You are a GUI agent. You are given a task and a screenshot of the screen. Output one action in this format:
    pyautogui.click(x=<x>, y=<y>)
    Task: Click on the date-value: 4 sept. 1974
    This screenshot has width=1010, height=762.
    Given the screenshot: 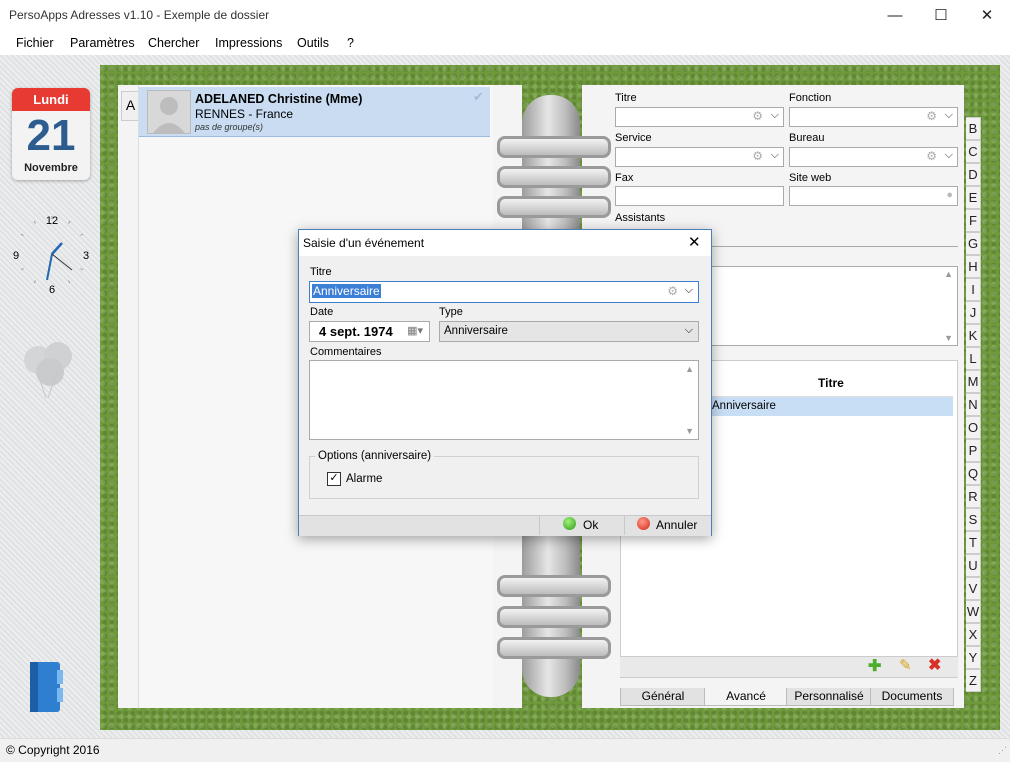 What is the action you would take?
    pyautogui.click(x=356, y=331)
    